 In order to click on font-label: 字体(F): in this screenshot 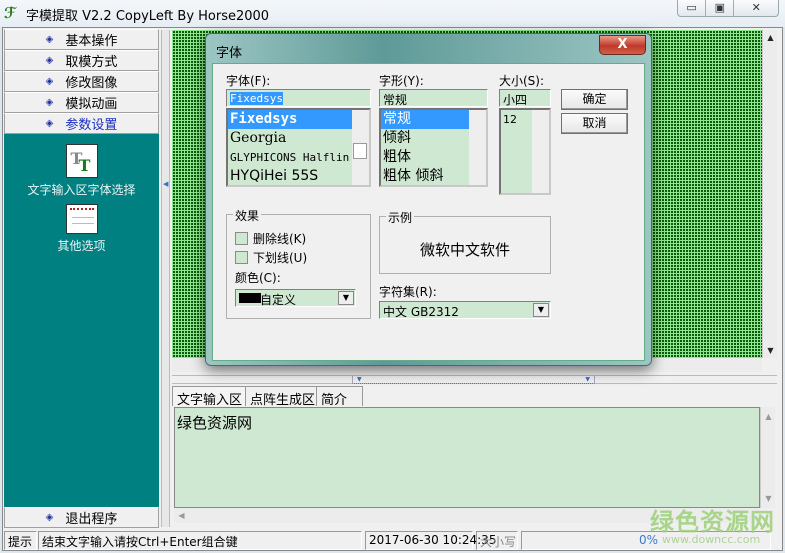, I will do `click(248, 81)`.